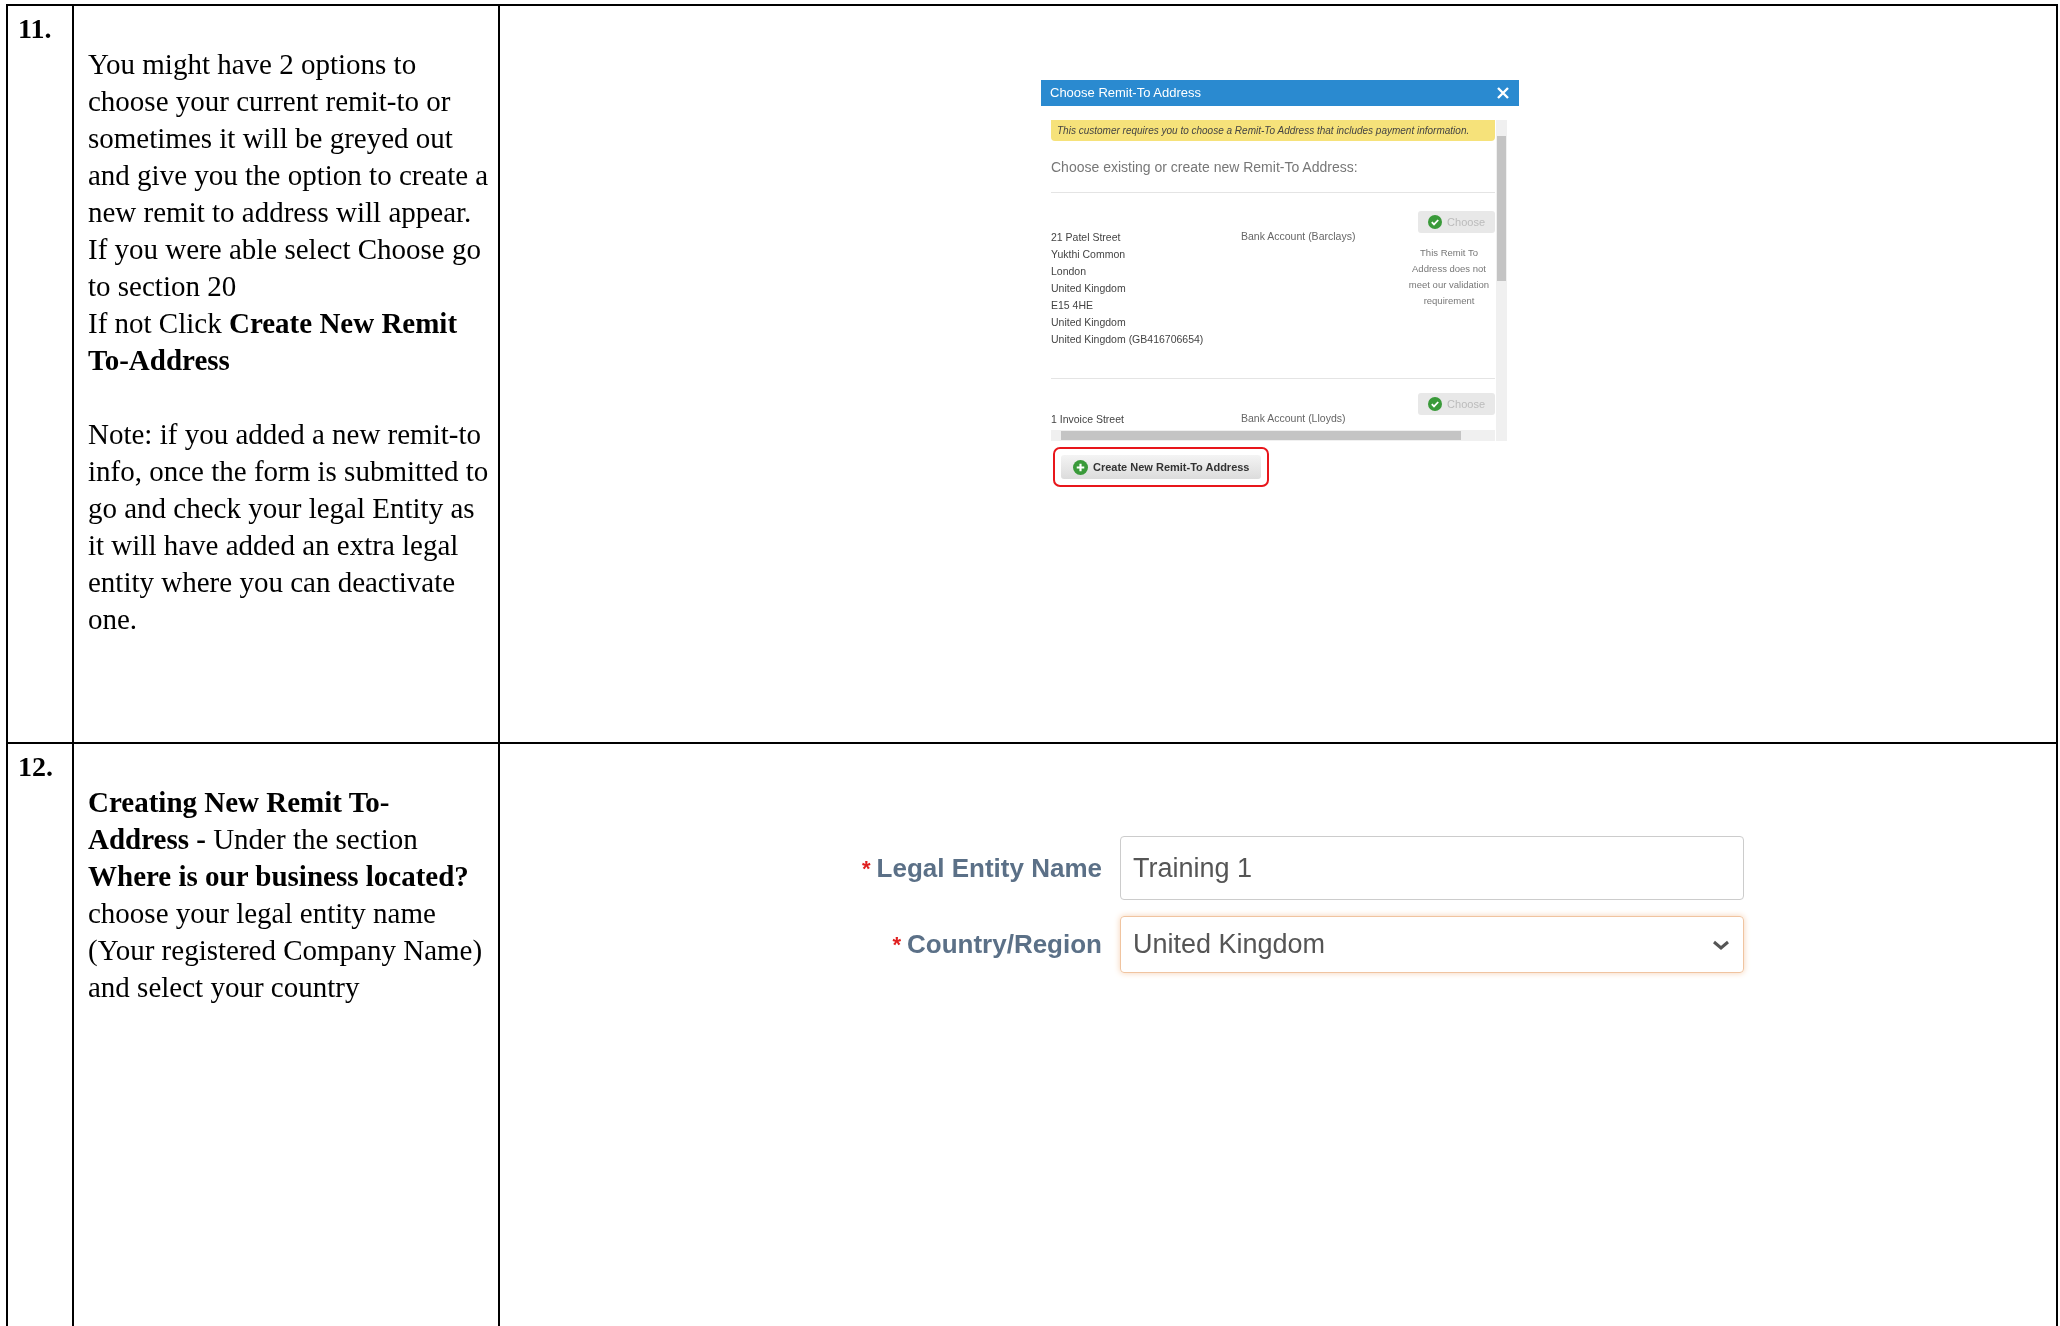  What do you see at coordinates (35, 766) in the screenshot?
I see `step-number: 12.` at bounding box center [35, 766].